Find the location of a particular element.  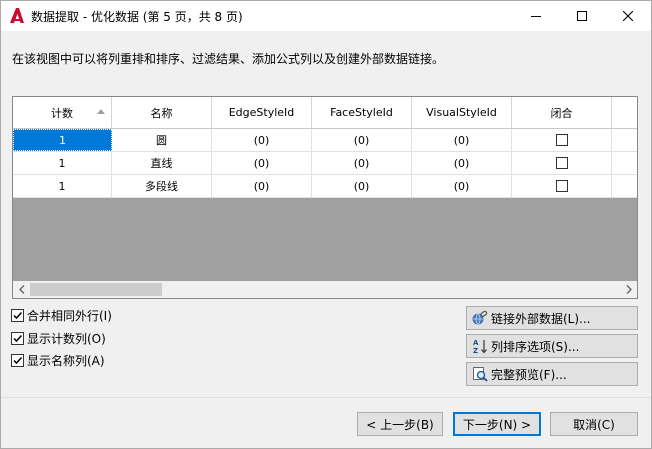

preview-magnifier-icon is located at coordinates (480, 374).